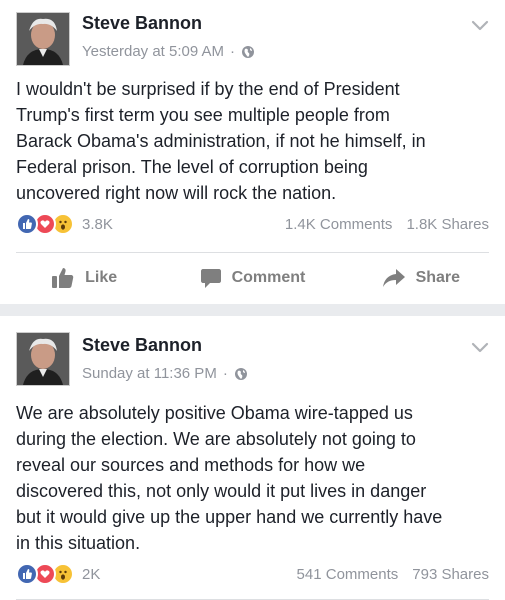 Image resolution: width=505 pixels, height=600 pixels. I want to click on post-stats: 3.8K 1.4K Comments 1.8K Shares, so click(252, 224).